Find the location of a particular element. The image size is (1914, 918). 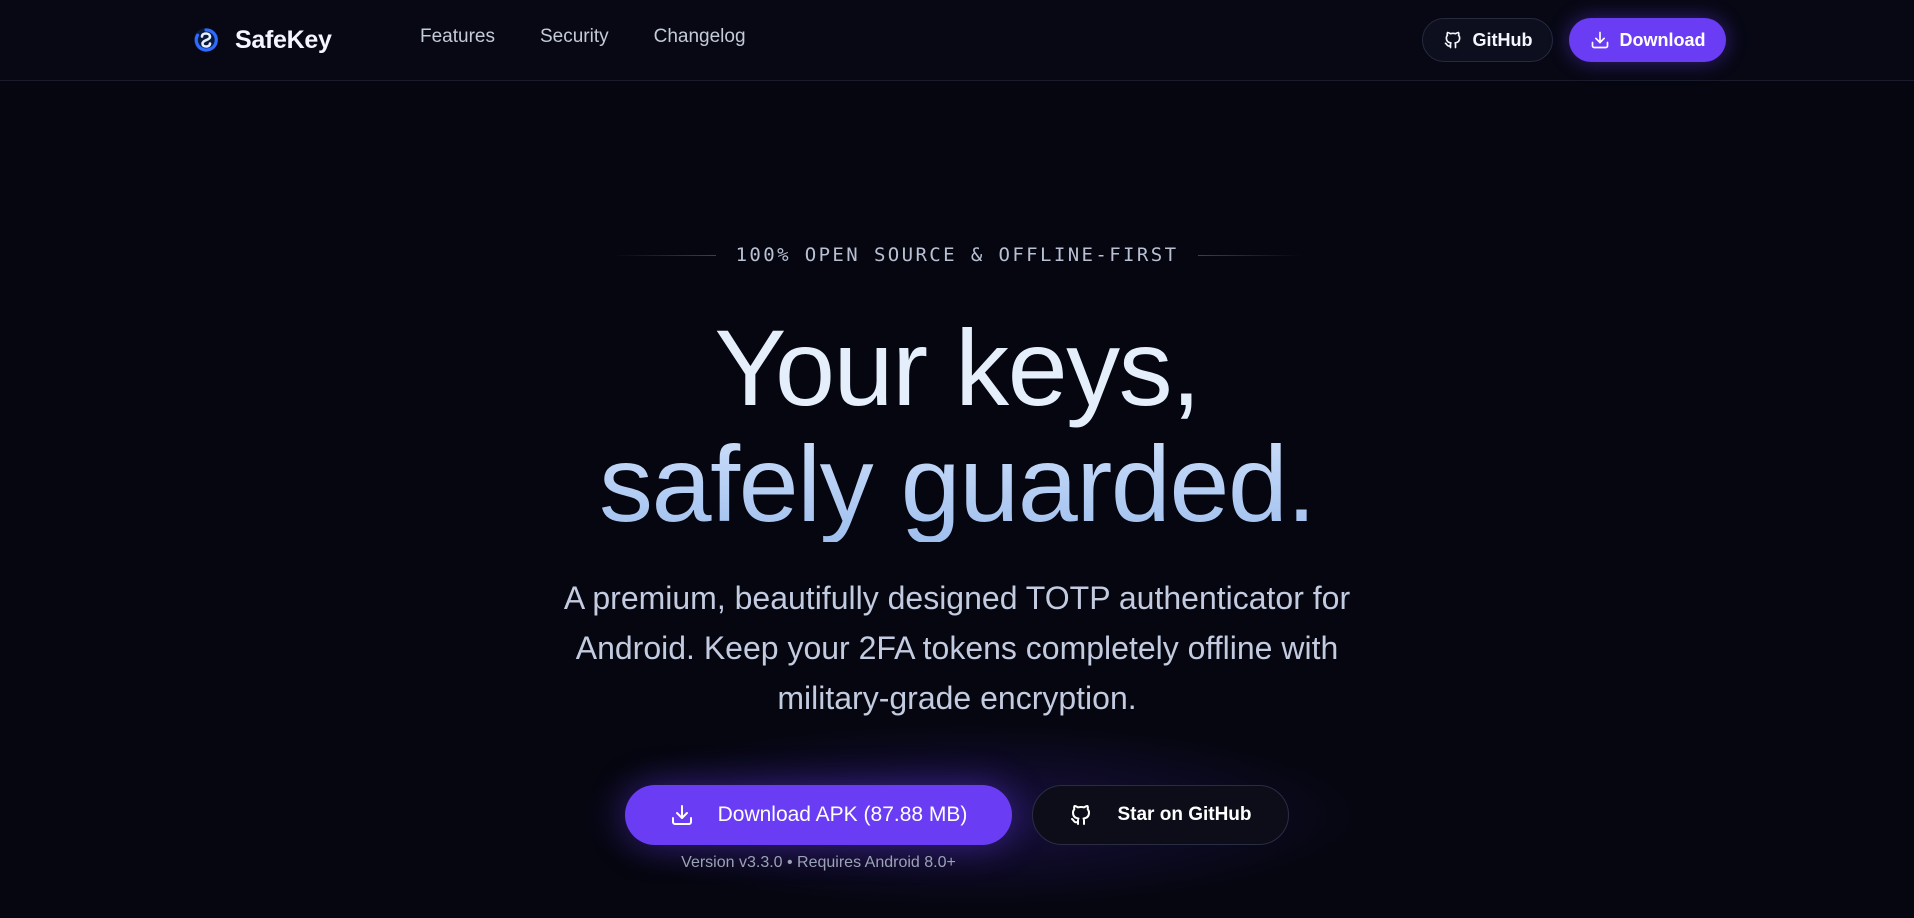

github-button: GitHub is located at coordinates (1487, 40).